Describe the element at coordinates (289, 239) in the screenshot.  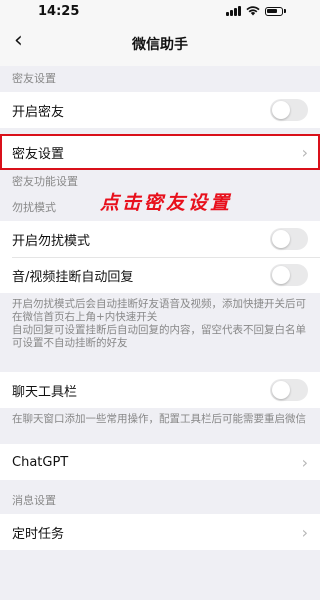
I see `dnd-toggle` at that location.